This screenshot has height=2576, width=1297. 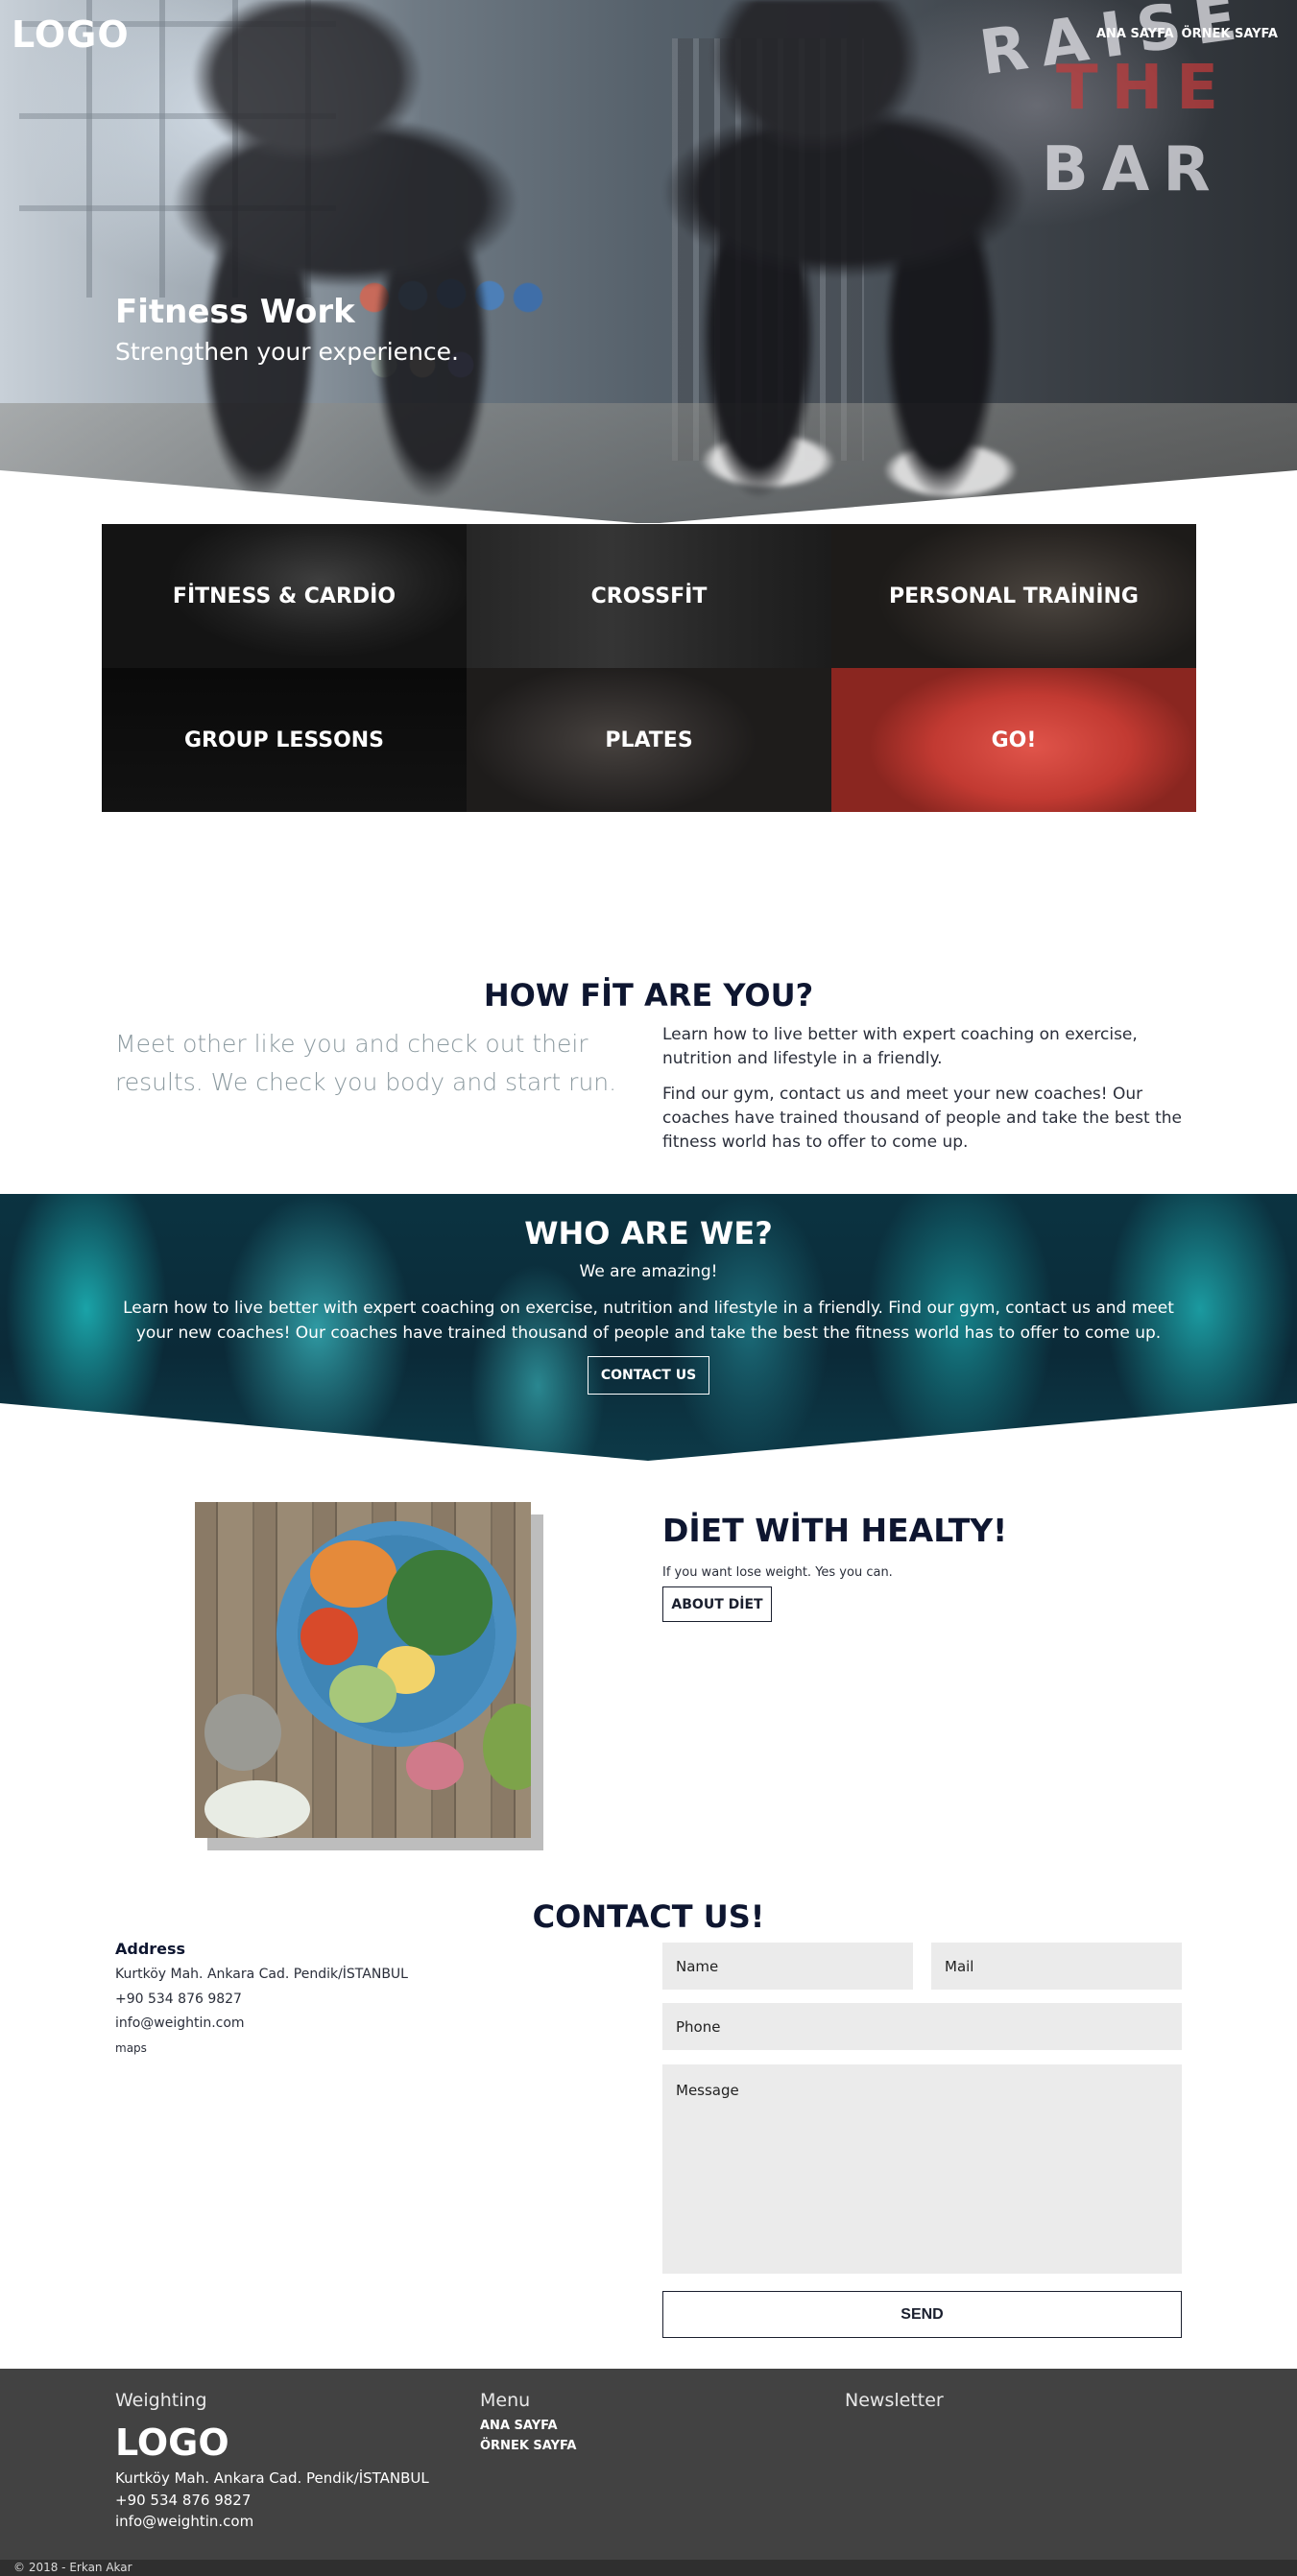 What do you see at coordinates (648, 1375) in the screenshot?
I see `contact-us-button: CONTACT US` at bounding box center [648, 1375].